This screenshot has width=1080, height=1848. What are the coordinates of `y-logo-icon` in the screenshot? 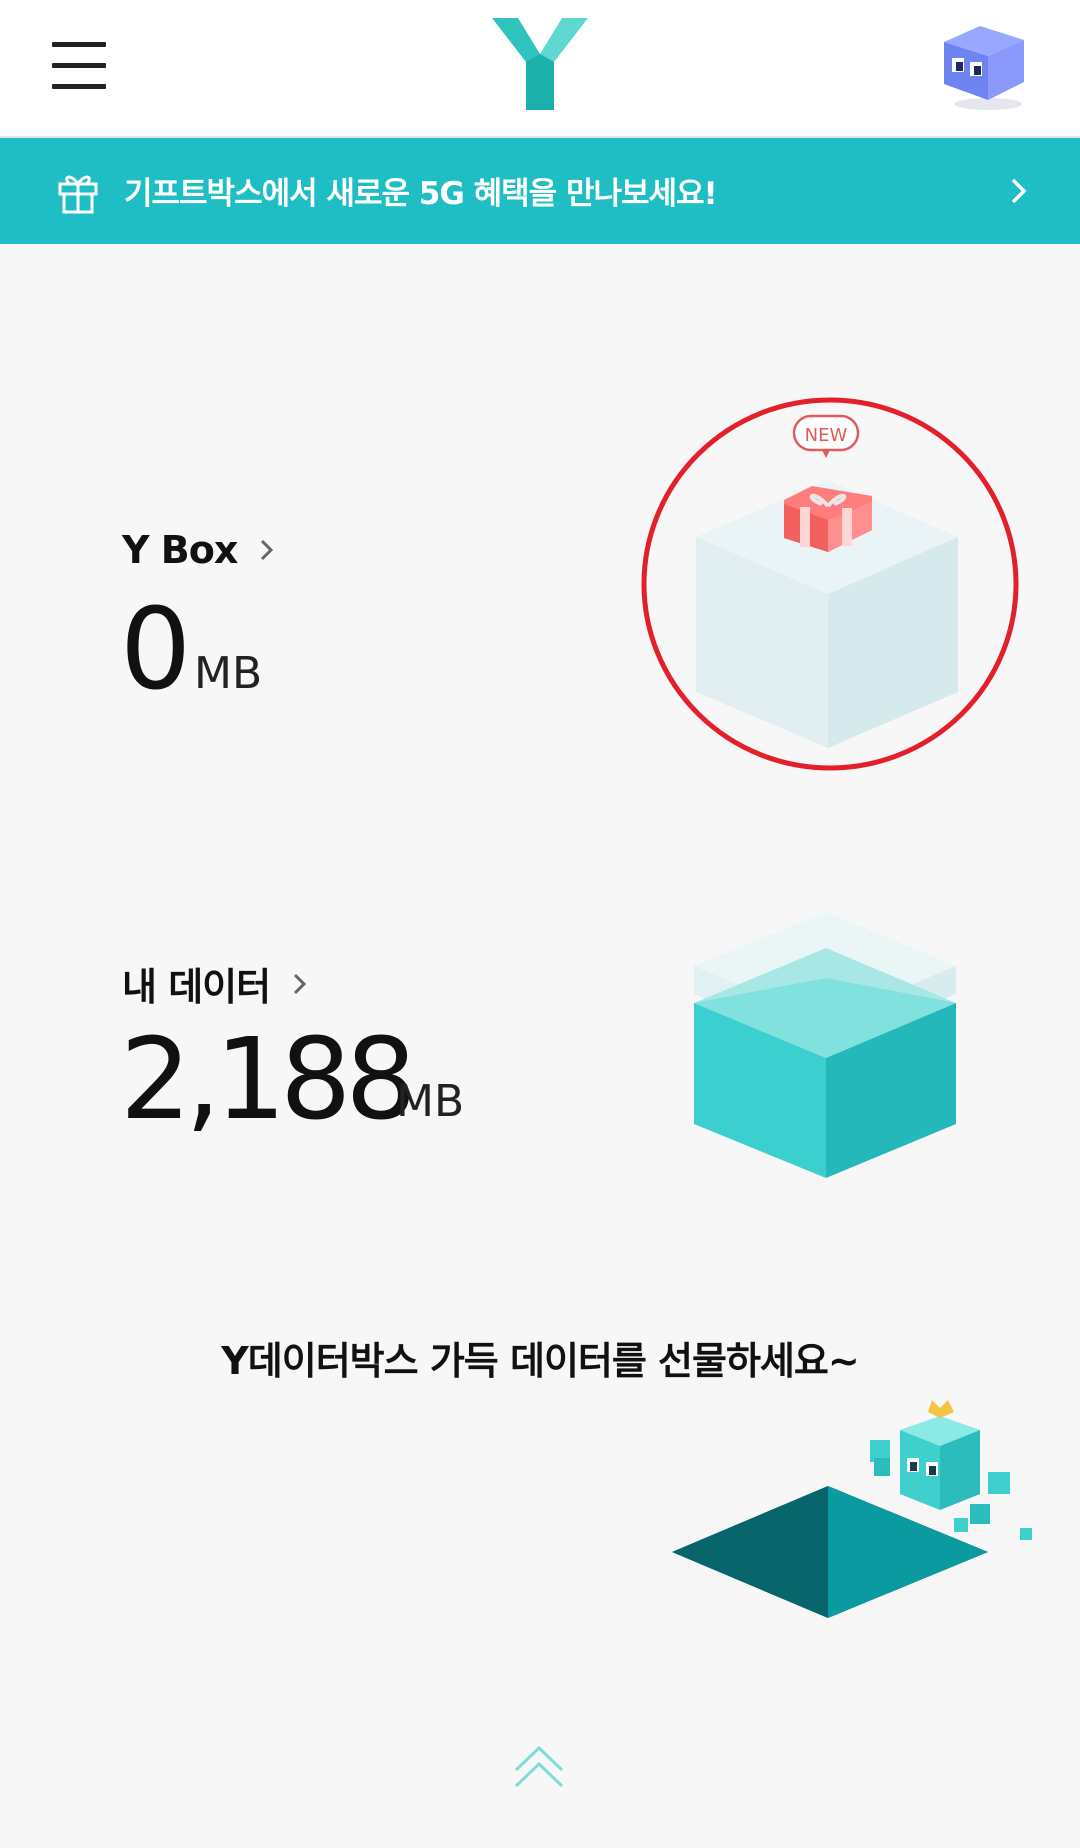 It's located at (540, 64).